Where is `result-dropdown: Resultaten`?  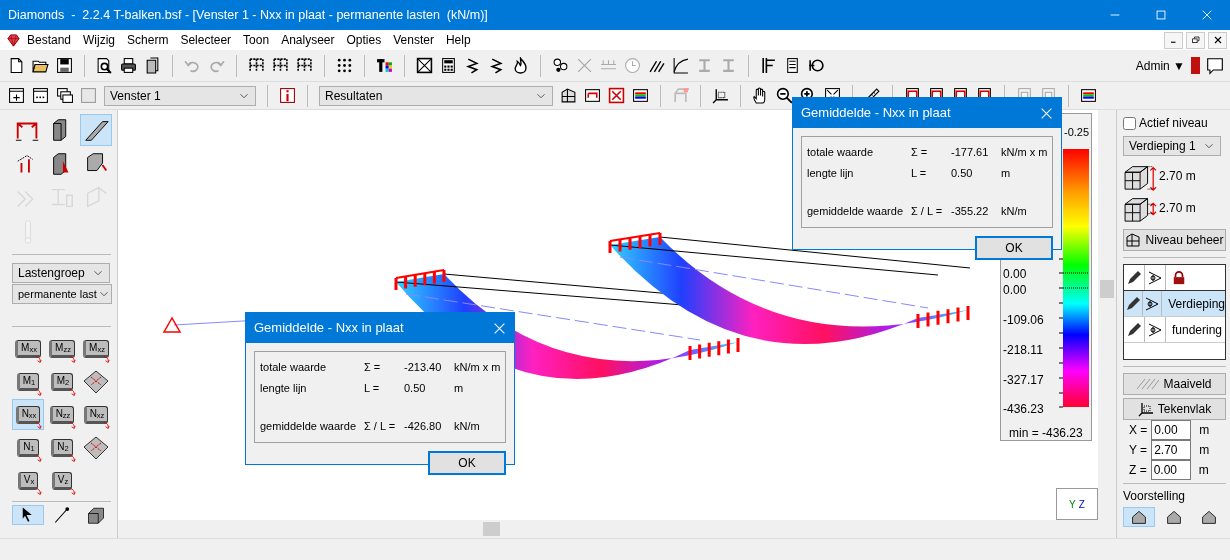
result-dropdown: Resultaten is located at coordinates (436, 95).